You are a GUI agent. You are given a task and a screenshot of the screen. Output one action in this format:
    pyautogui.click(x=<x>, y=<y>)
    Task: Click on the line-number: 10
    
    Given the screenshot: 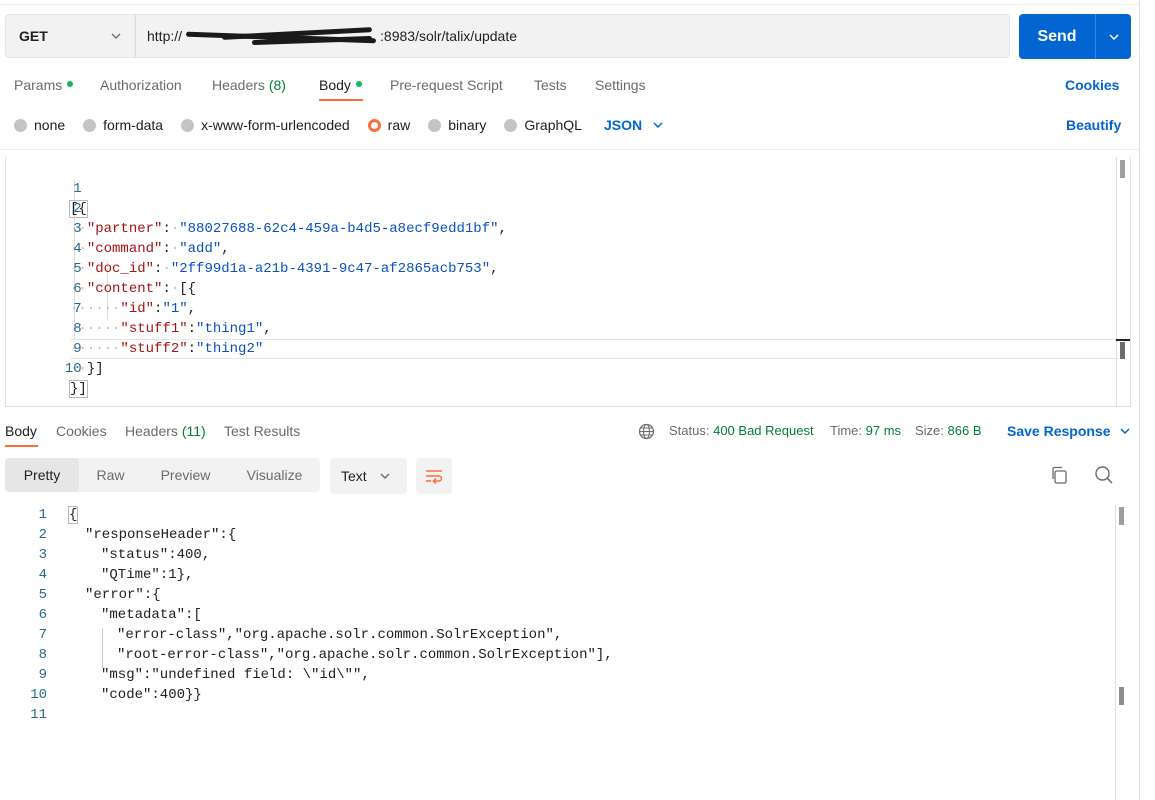 What is the action you would take?
    pyautogui.click(x=73, y=369)
    